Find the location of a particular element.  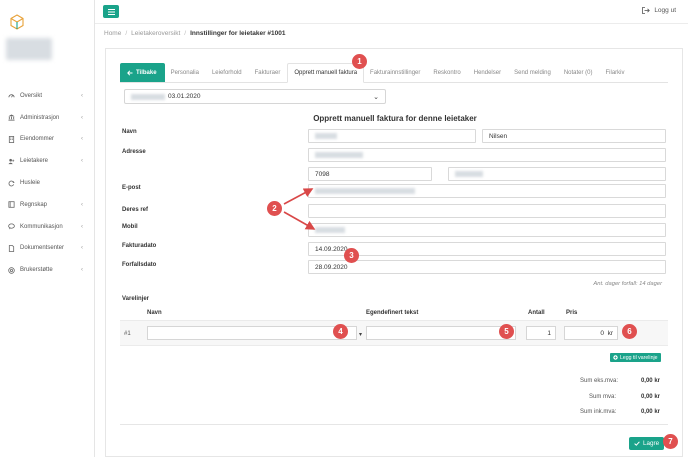

callout-badge-3: 3 is located at coordinates (351, 255).